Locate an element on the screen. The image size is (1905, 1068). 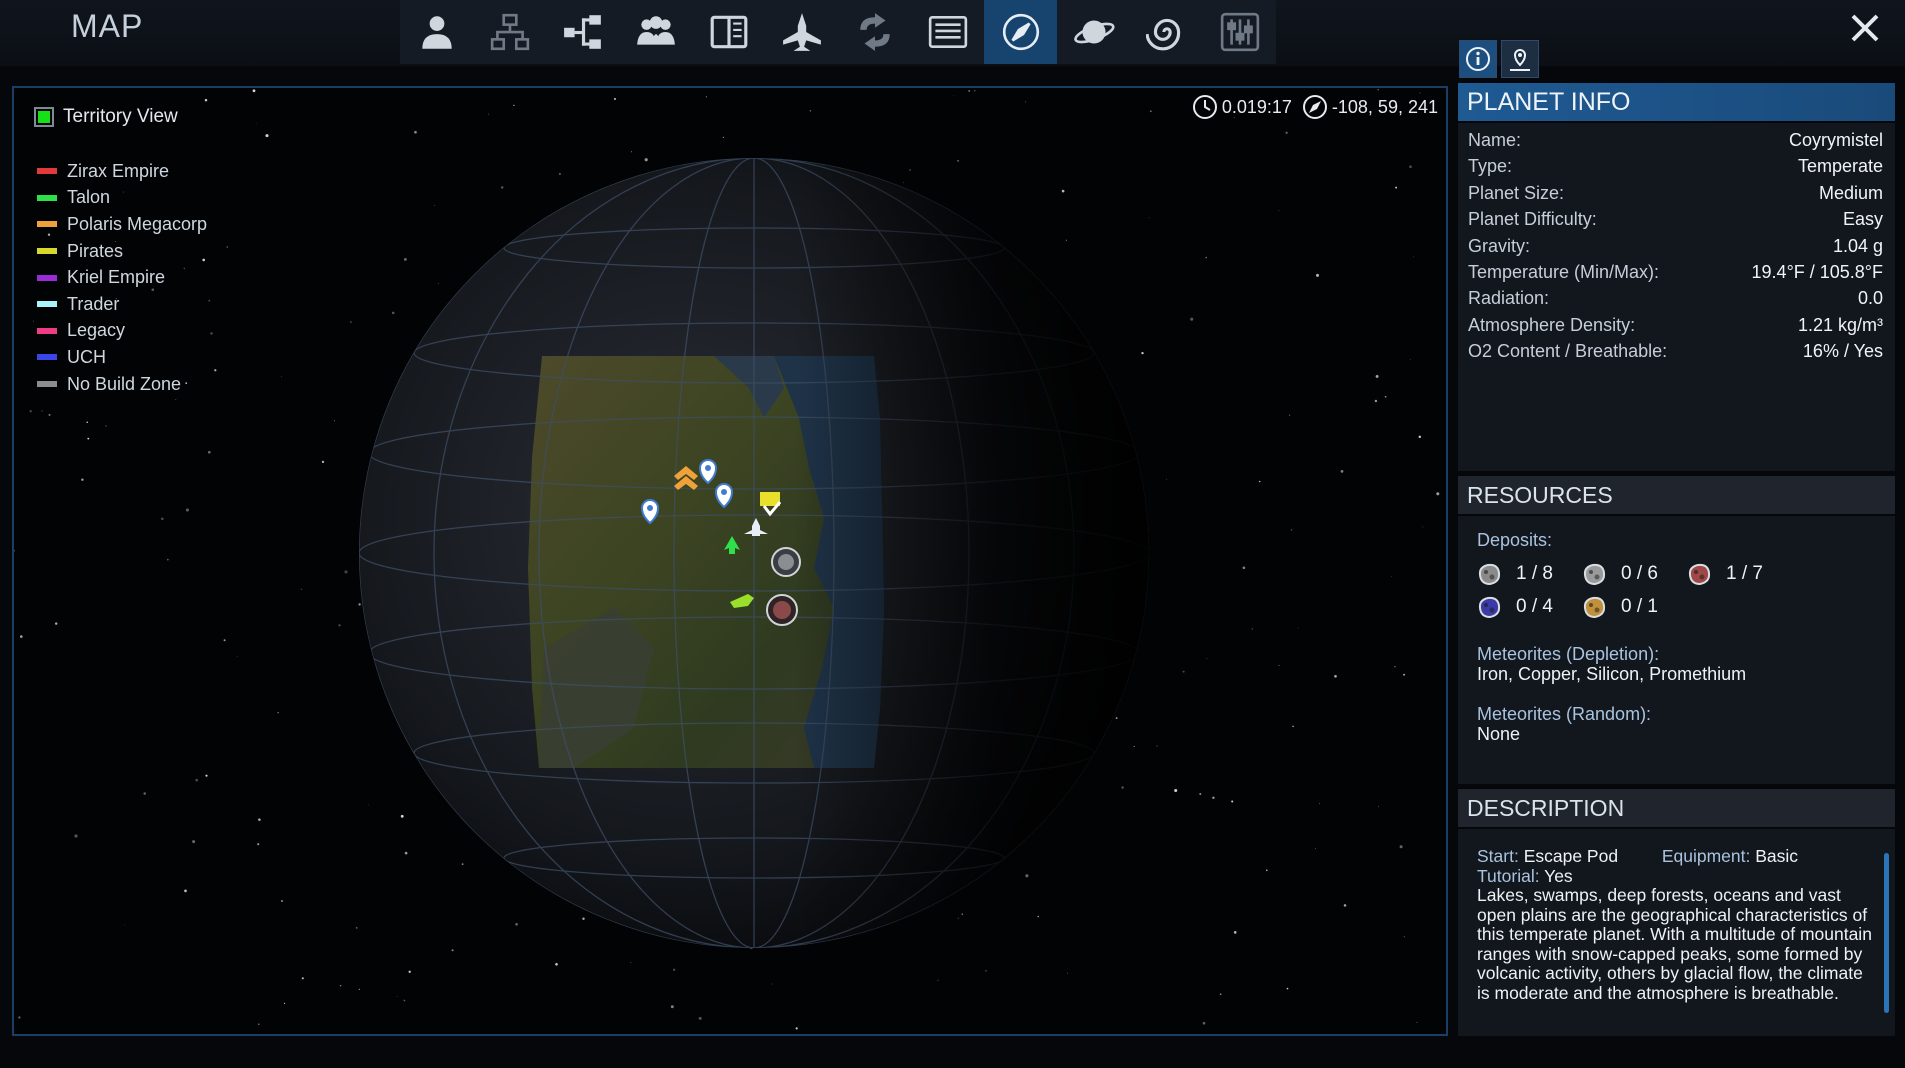
deposits-list: 1 / 8 0 / 6 1 / 7 0 / 4 0 / 1 is located at coordinates (1681, 591).